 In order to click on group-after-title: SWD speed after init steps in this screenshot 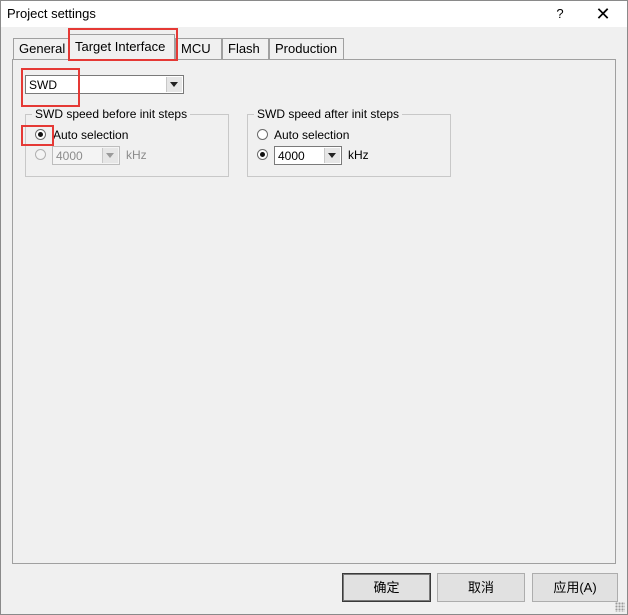, I will do `click(328, 114)`.